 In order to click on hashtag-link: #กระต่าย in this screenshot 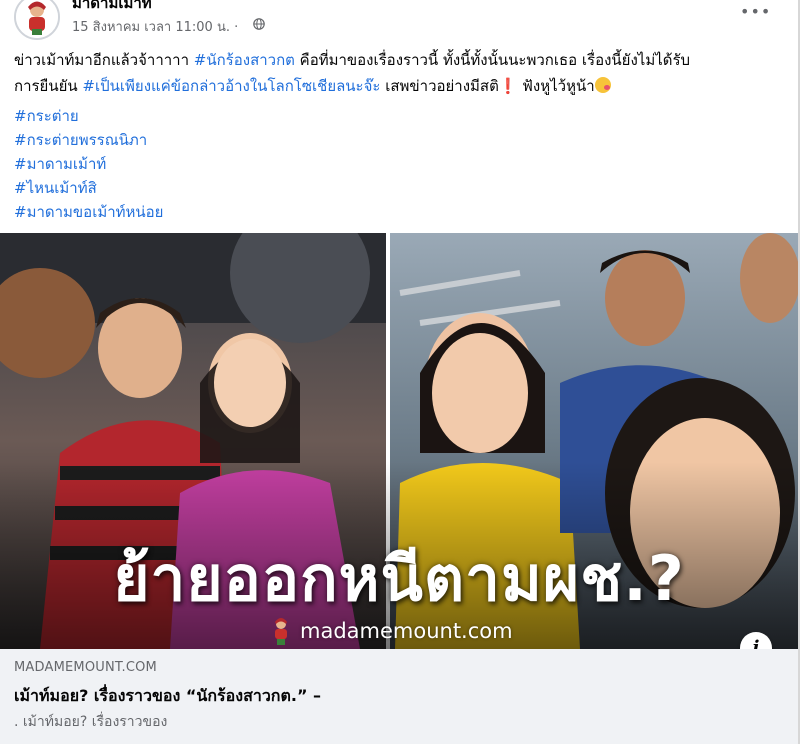, I will do `click(88, 116)`.